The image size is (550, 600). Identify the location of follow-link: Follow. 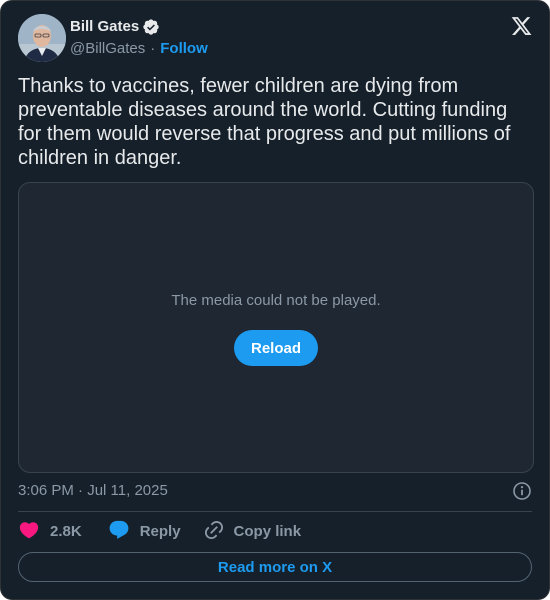
(184, 49).